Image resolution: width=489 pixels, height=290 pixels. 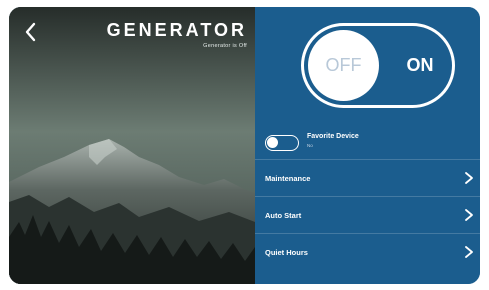 I want to click on power-on-label: ON, so click(x=420, y=65).